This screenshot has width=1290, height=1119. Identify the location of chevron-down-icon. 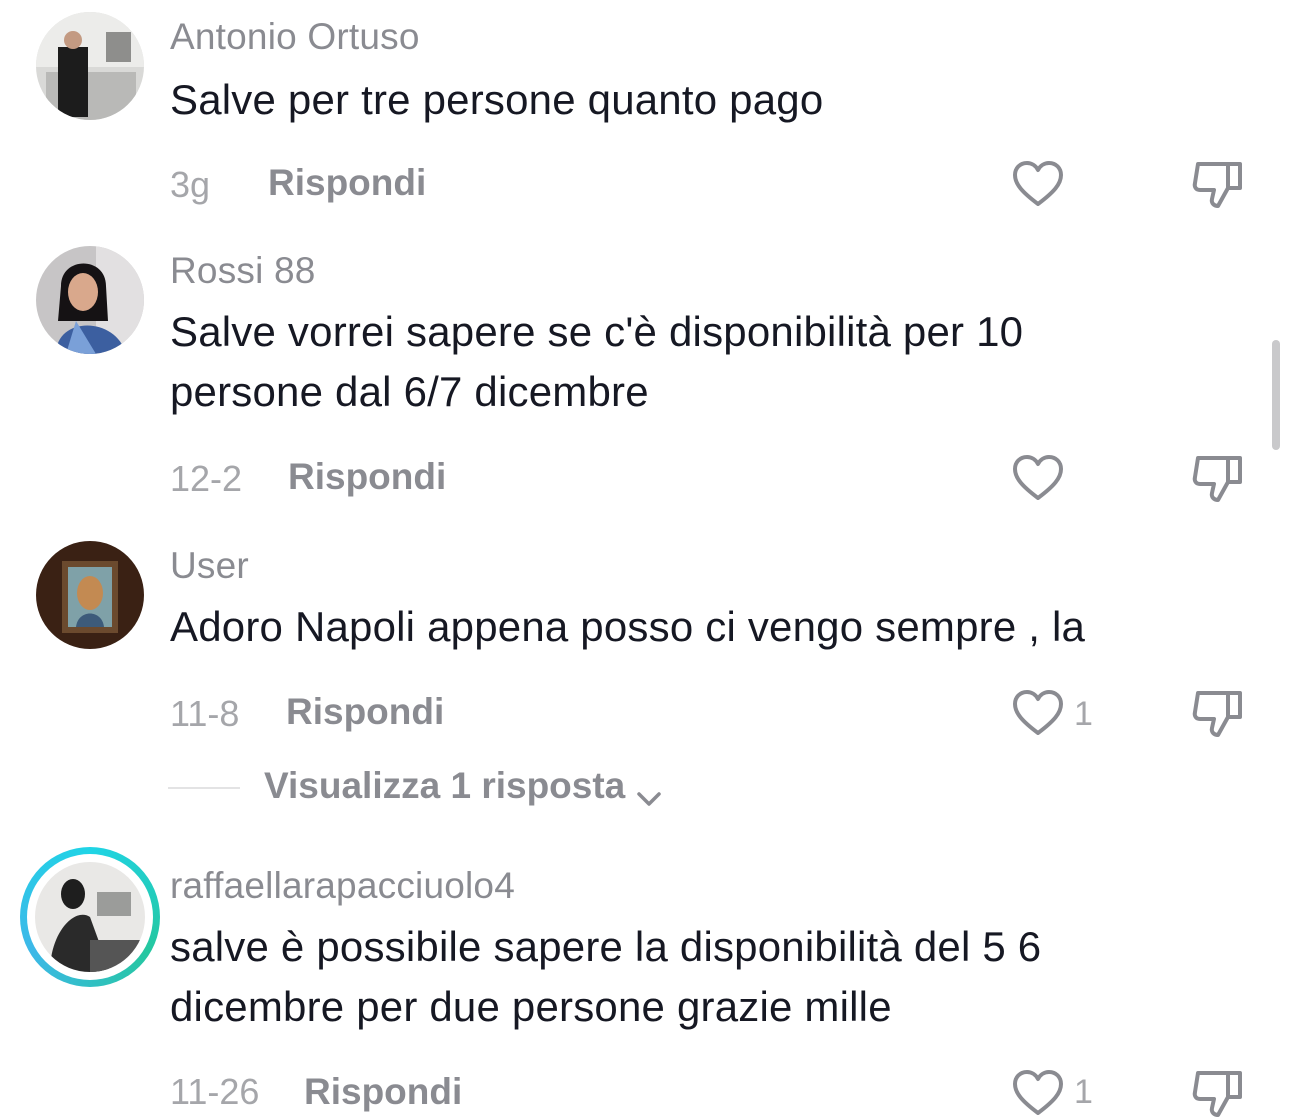
(649, 791).